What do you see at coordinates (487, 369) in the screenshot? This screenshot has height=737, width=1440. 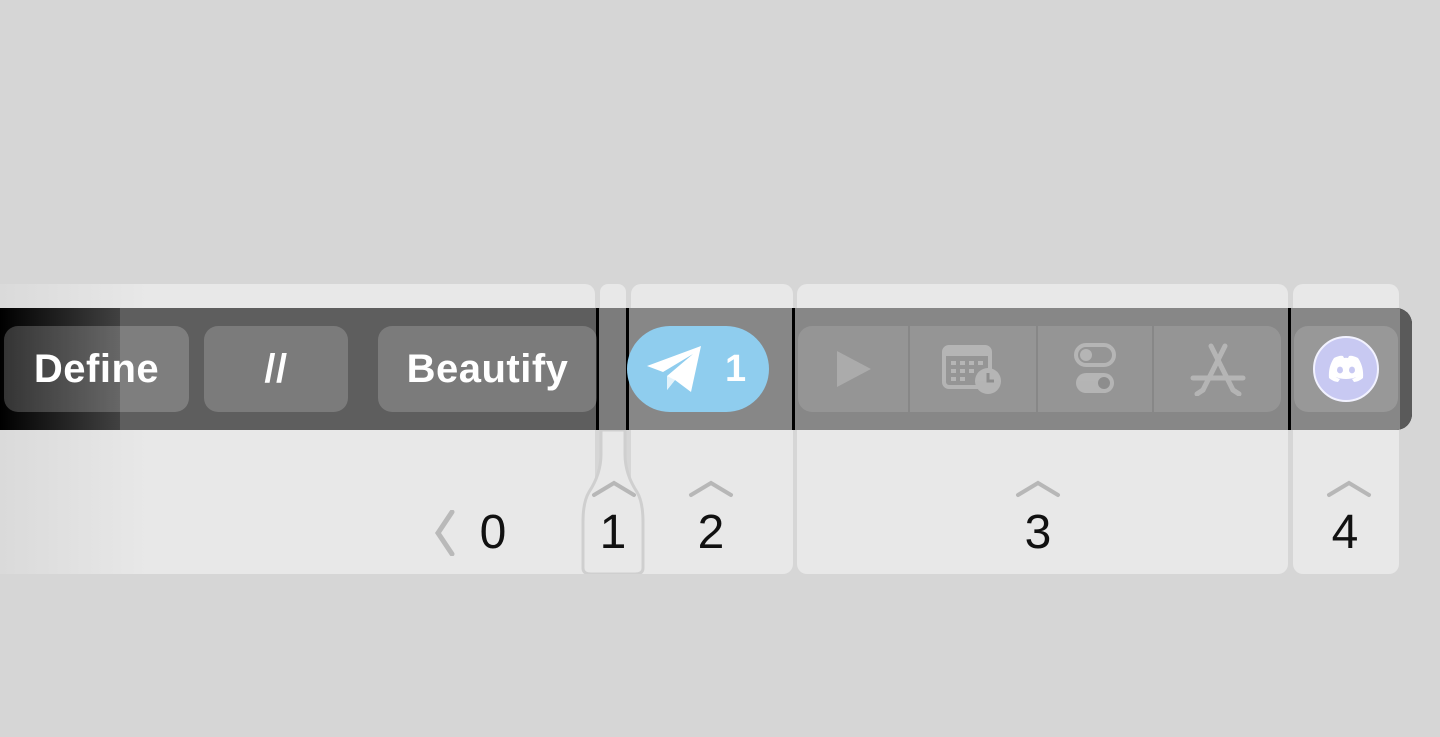 I see `beautify-button: Beautify` at bounding box center [487, 369].